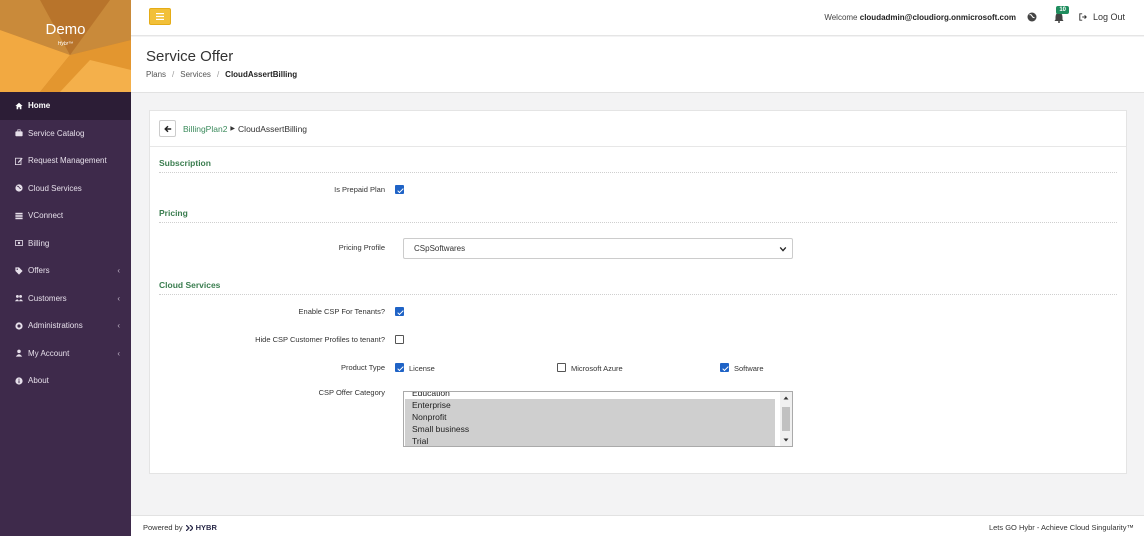  Describe the element at coordinates (638, 129) in the screenshot. I see `panel-header: BillingPlan2 ▶ CloudAssertBilling` at that location.